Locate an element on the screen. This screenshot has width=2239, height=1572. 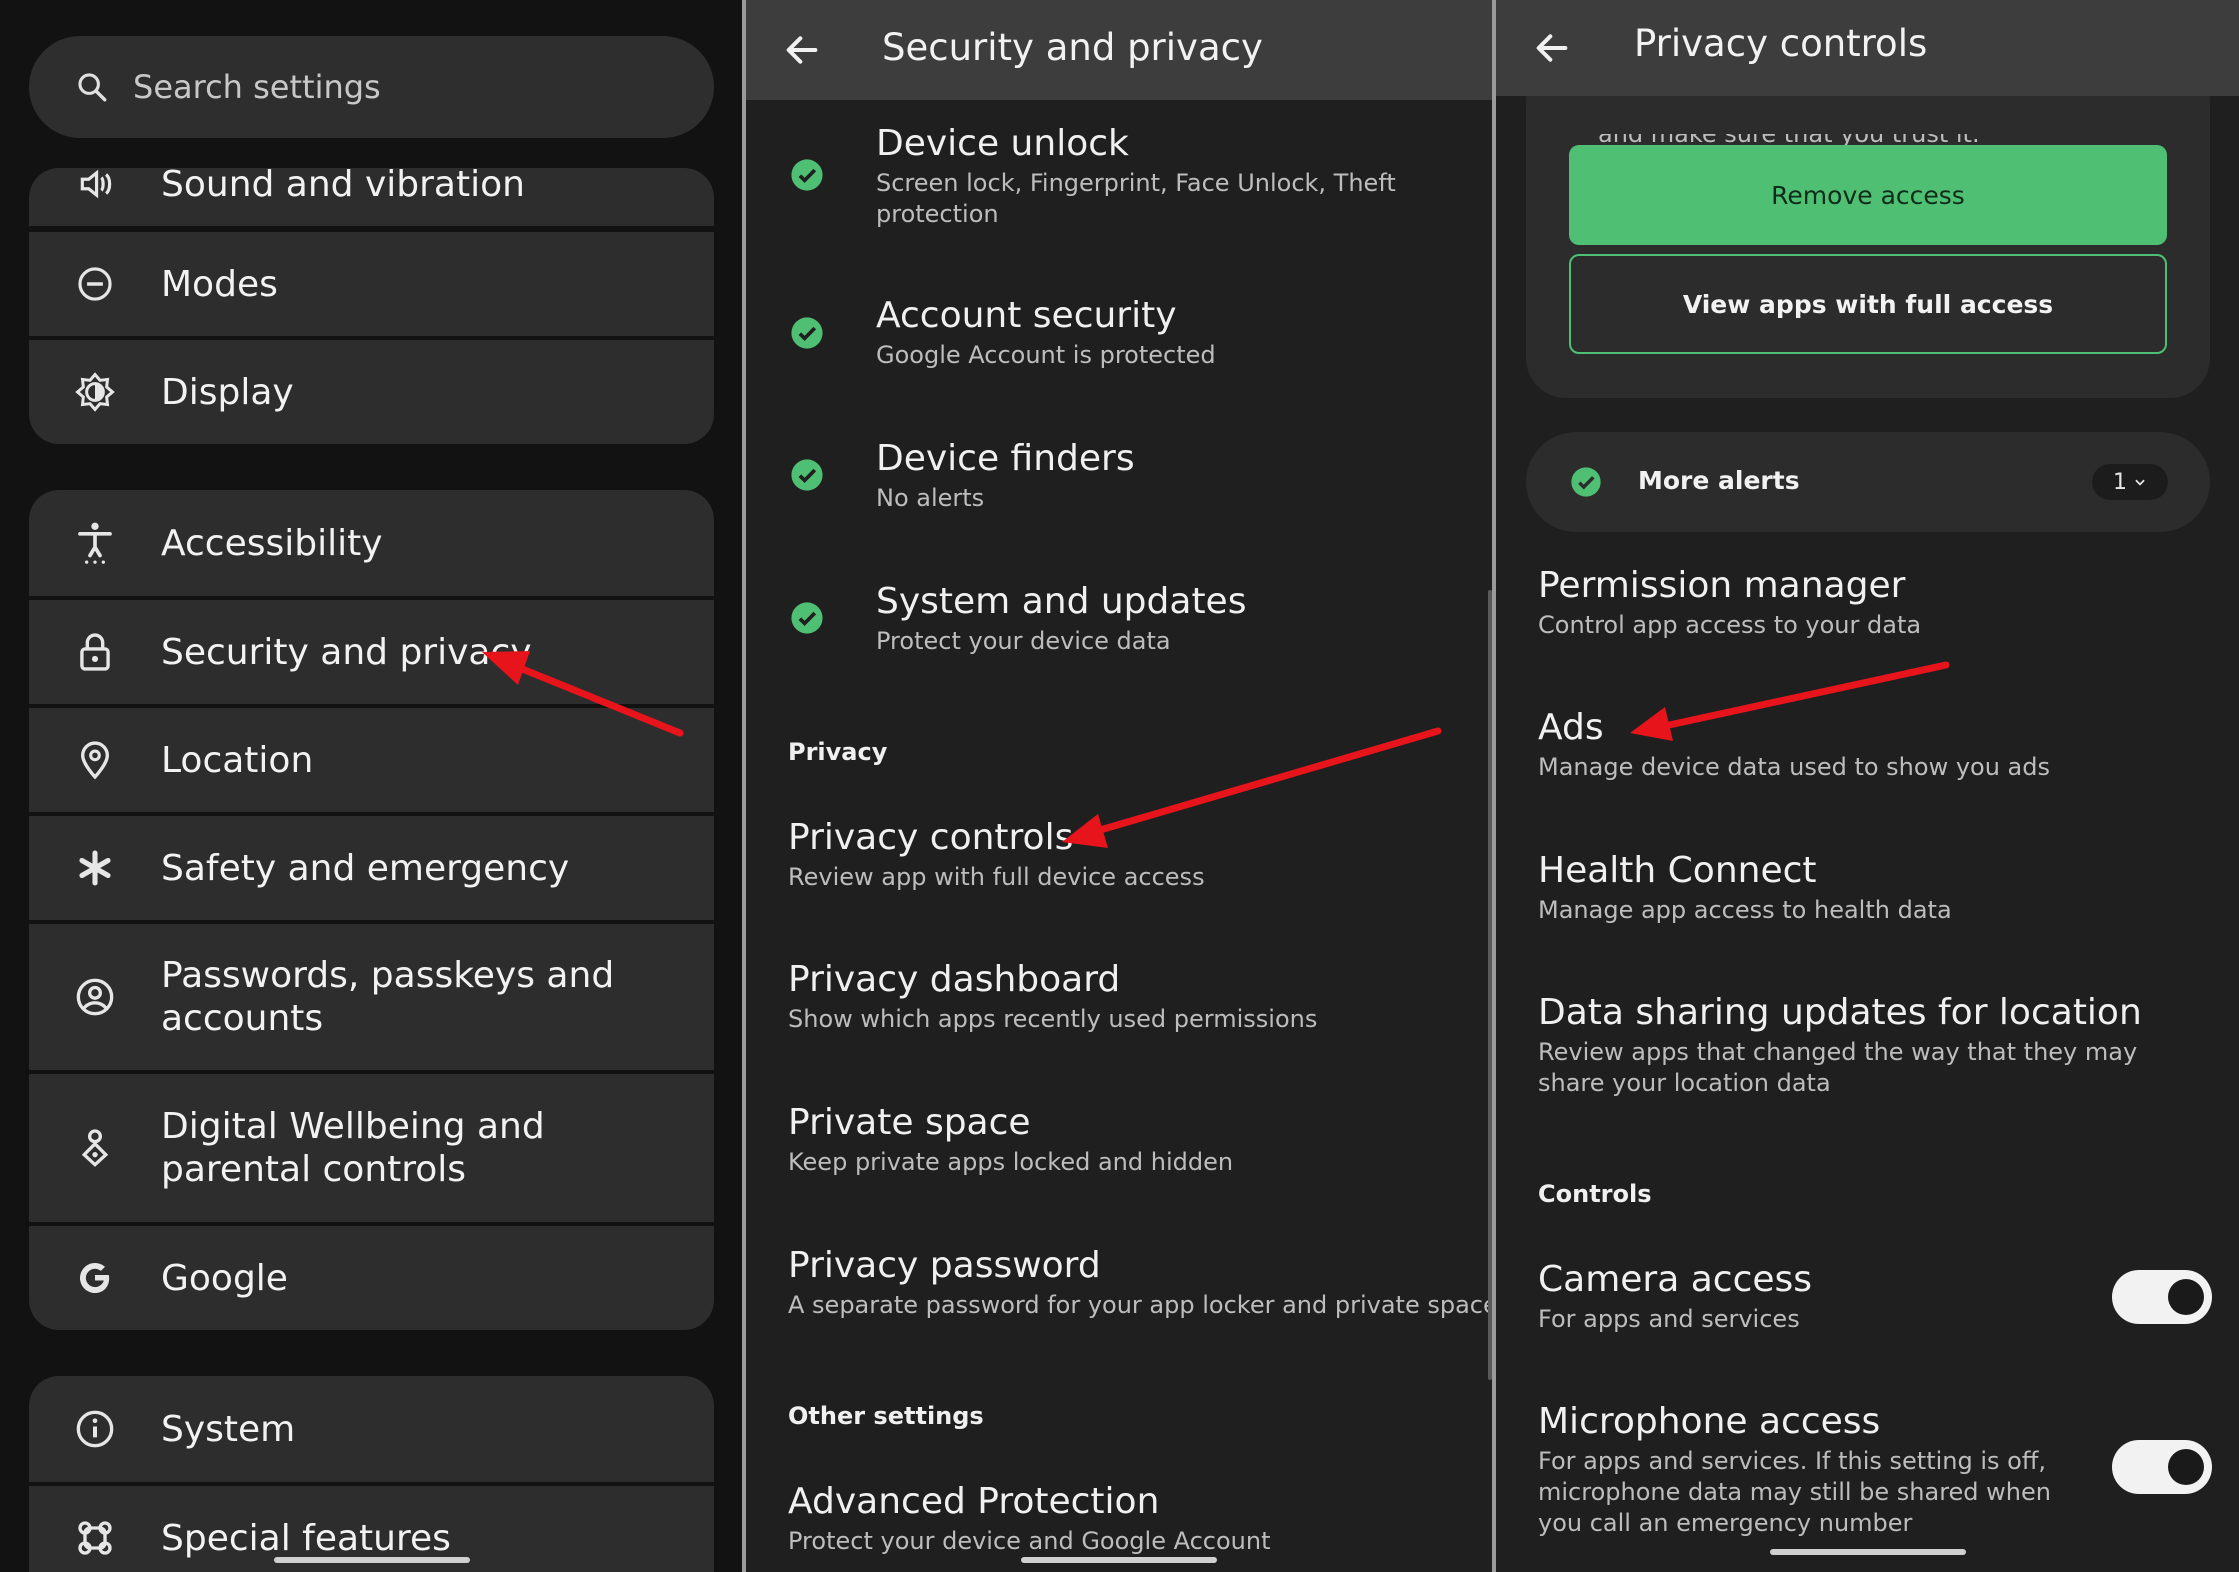
settings-item-label: Special features is located at coordinates (306, 1538).